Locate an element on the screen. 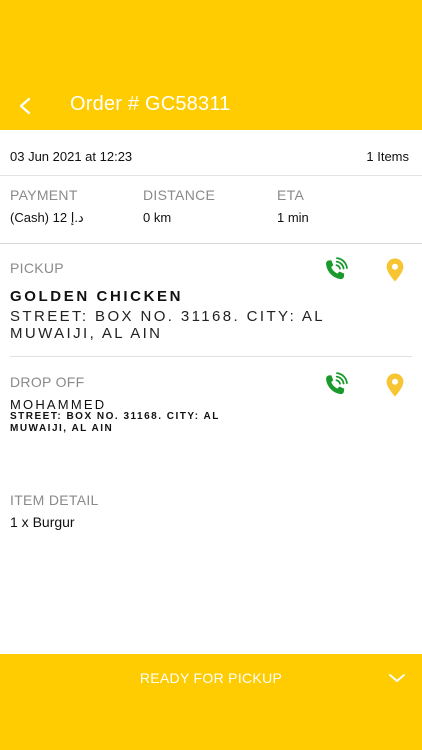 The width and height of the screenshot is (422, 750). order-date: 03 Jun 2021 at 12:23 is located at coordinates (71, 156).